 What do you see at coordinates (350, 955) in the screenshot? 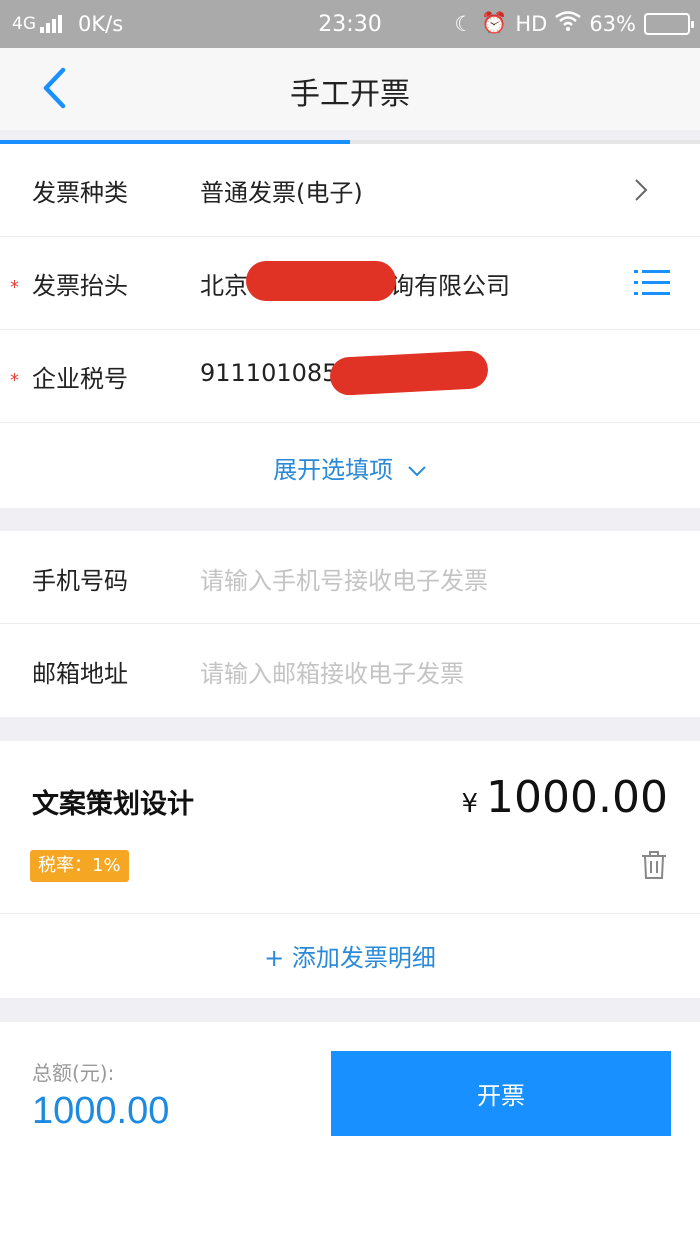
I see `add-invoice-detail-button: + 添加发票明细` at bounding box center [350, 955].